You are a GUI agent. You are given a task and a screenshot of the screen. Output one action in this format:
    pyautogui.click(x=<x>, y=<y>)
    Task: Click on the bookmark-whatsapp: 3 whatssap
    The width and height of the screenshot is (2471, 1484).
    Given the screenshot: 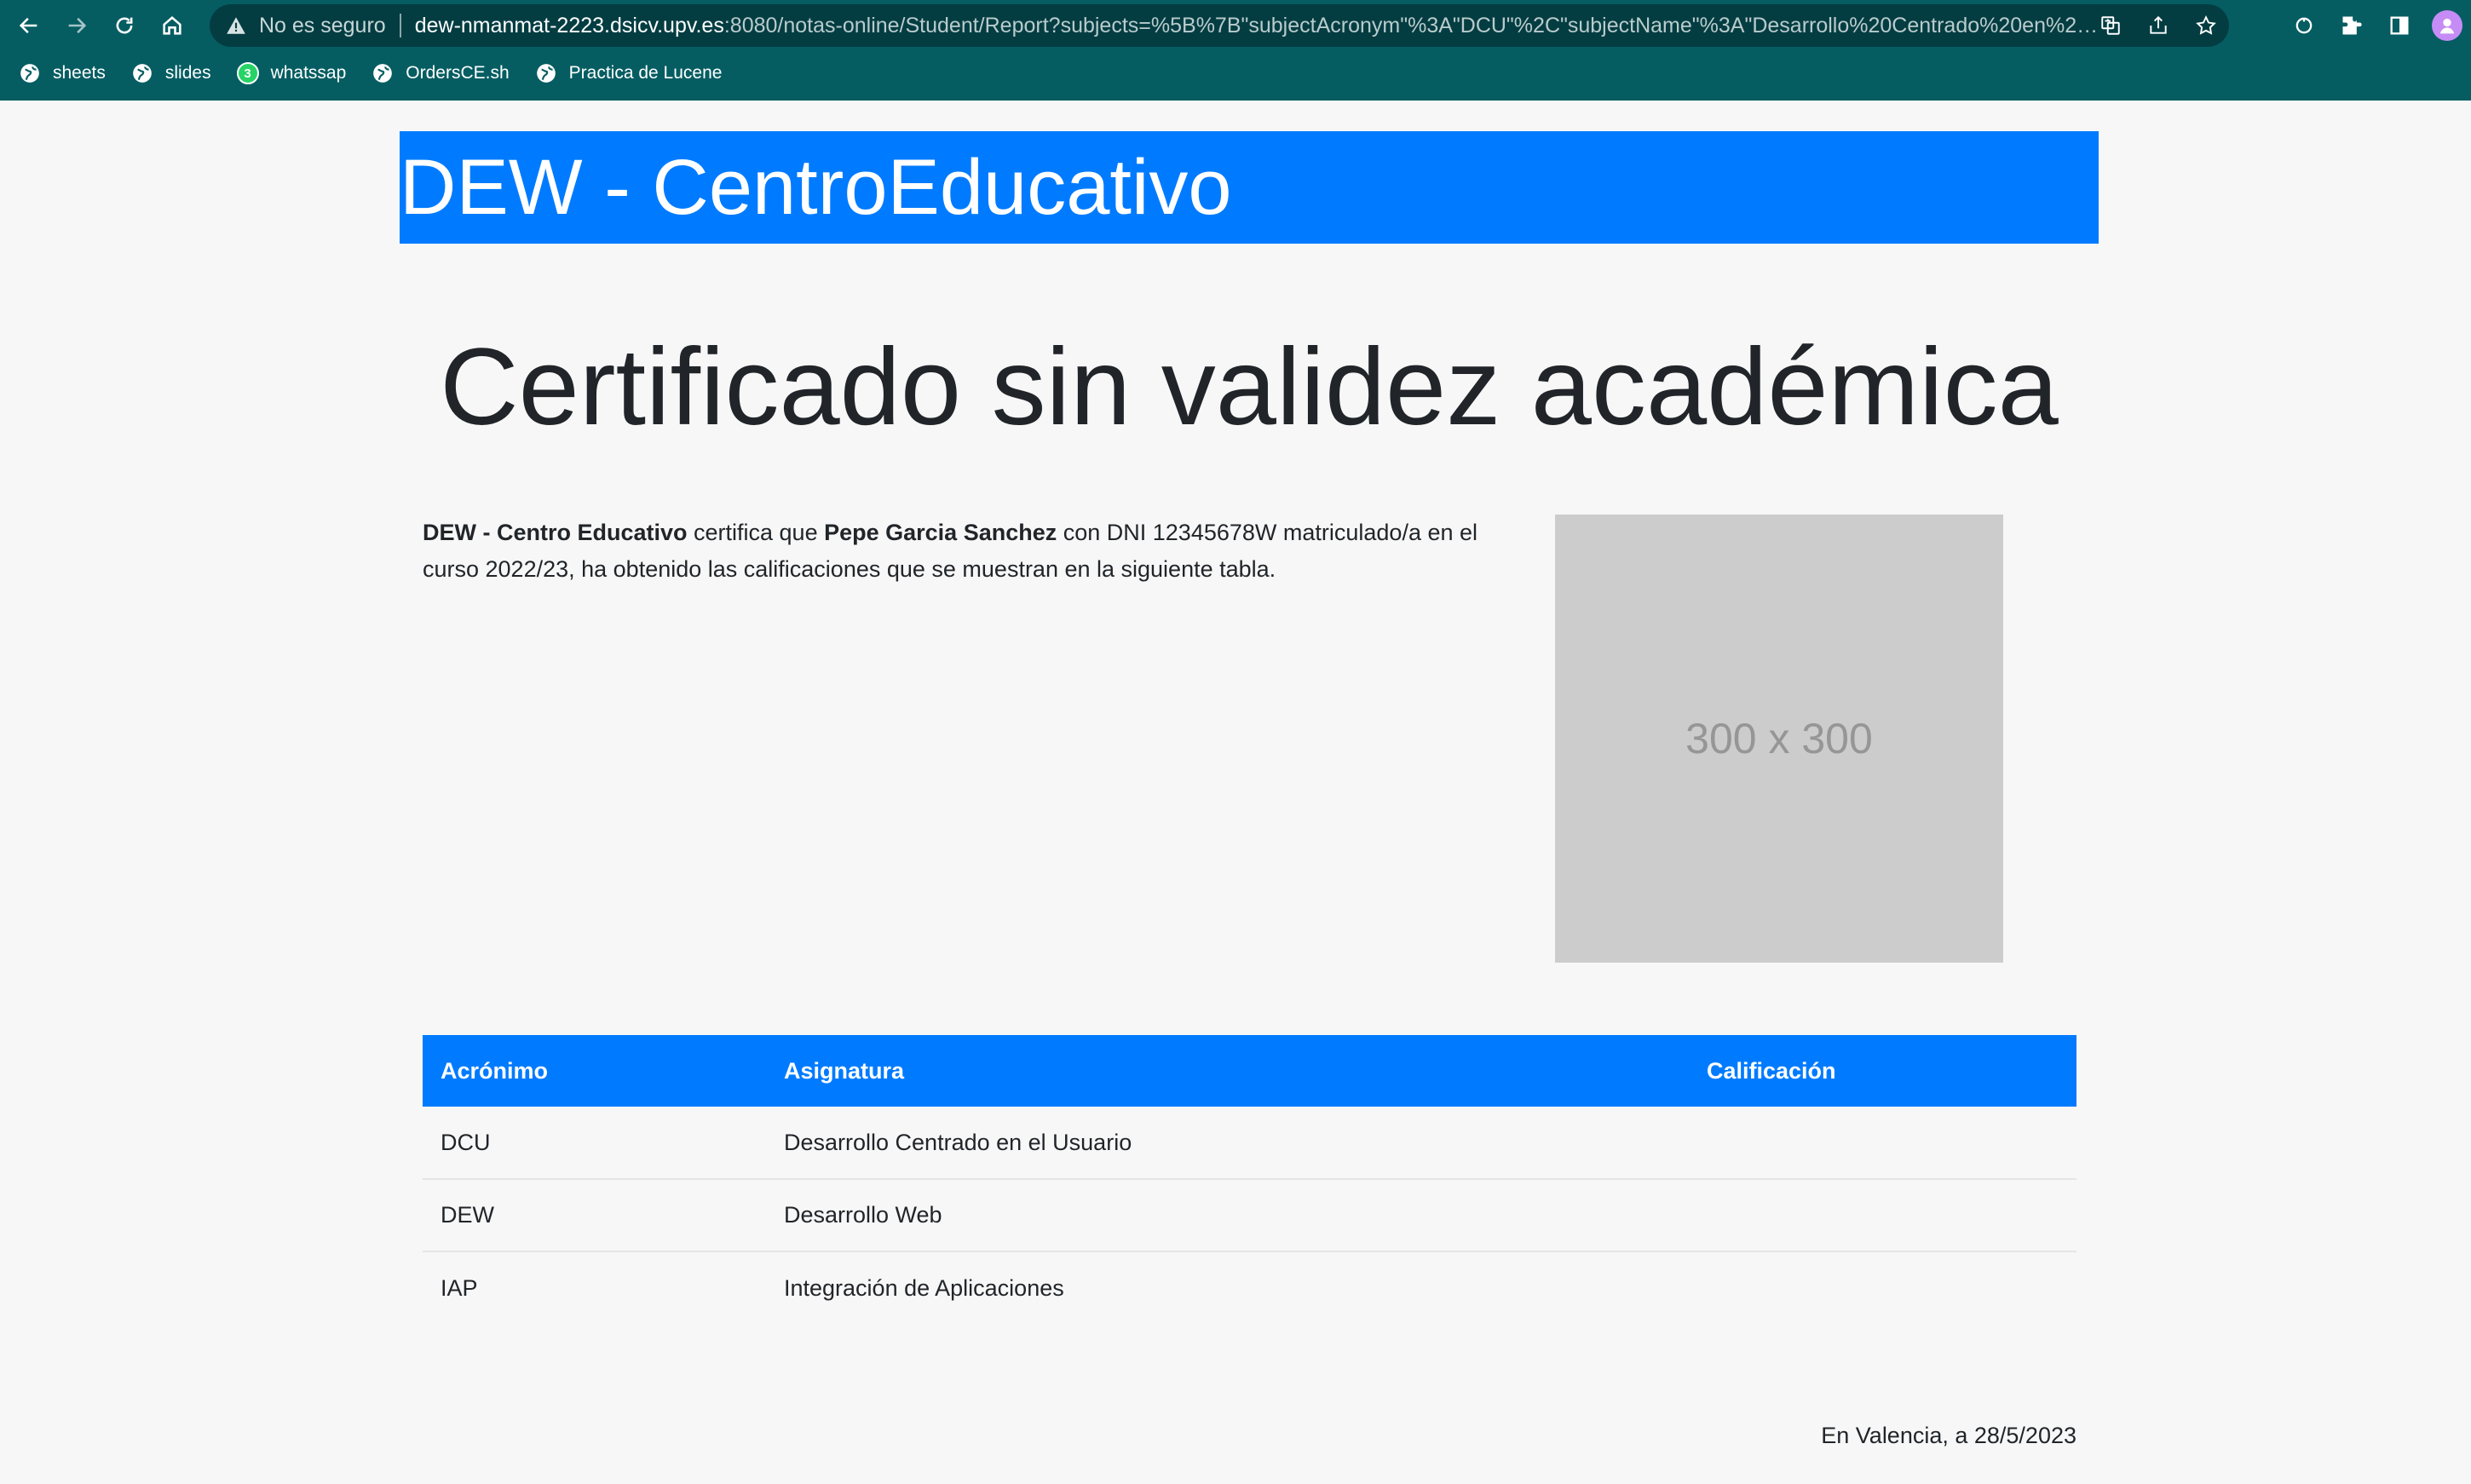 What is the action you would take?
    pyautogui.click(x=291, y=73)
    